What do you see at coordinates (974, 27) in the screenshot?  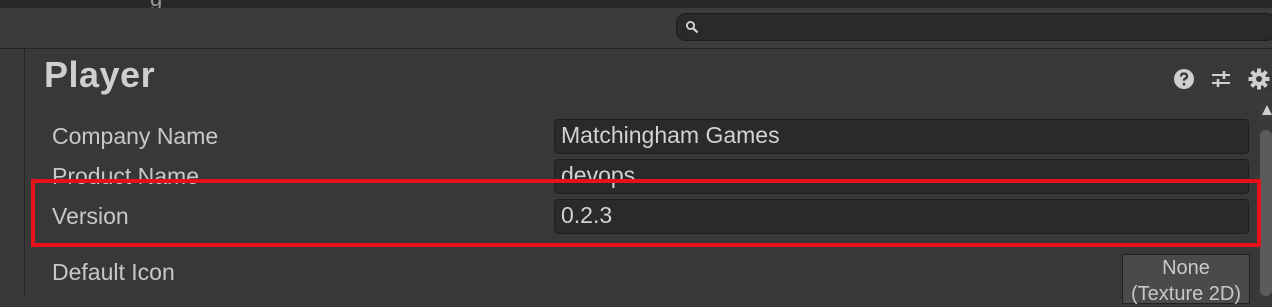 I see `search-input` at bounding box center [974, 27].